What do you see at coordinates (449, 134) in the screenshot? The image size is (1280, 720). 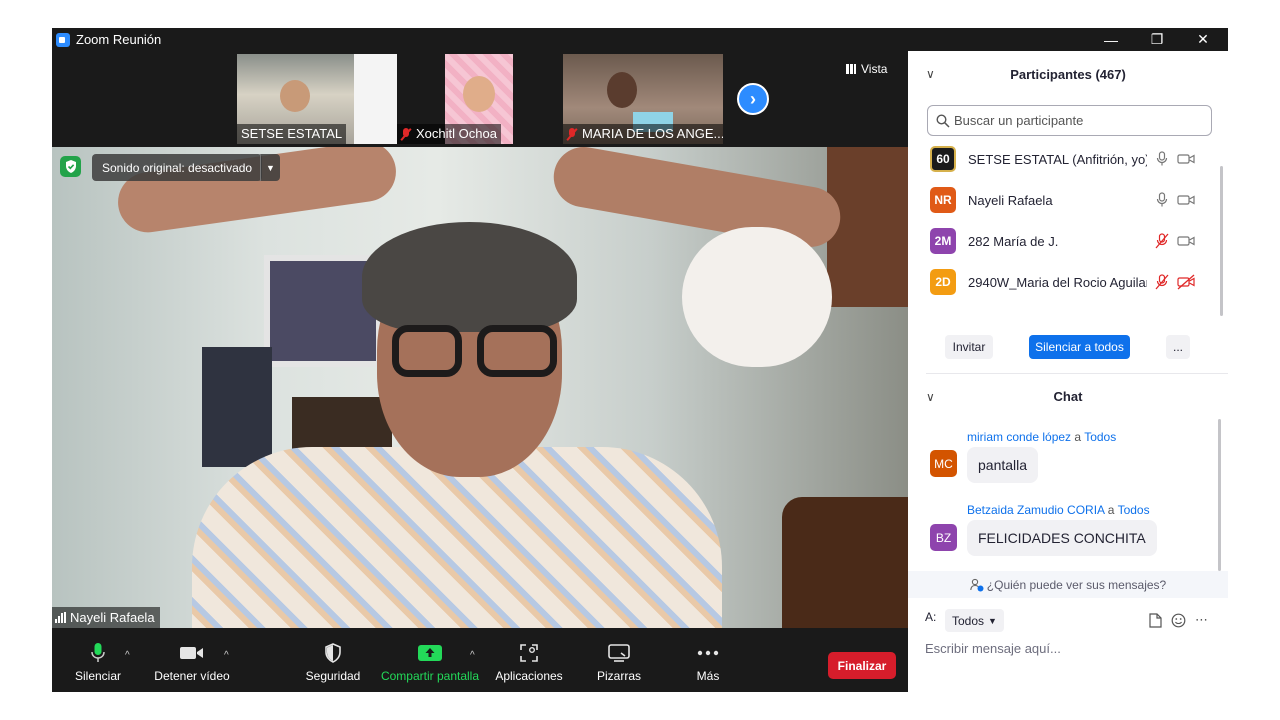 I see `thumbnail-label: Xochitl Ochoa` at bounding box center [449, 134].